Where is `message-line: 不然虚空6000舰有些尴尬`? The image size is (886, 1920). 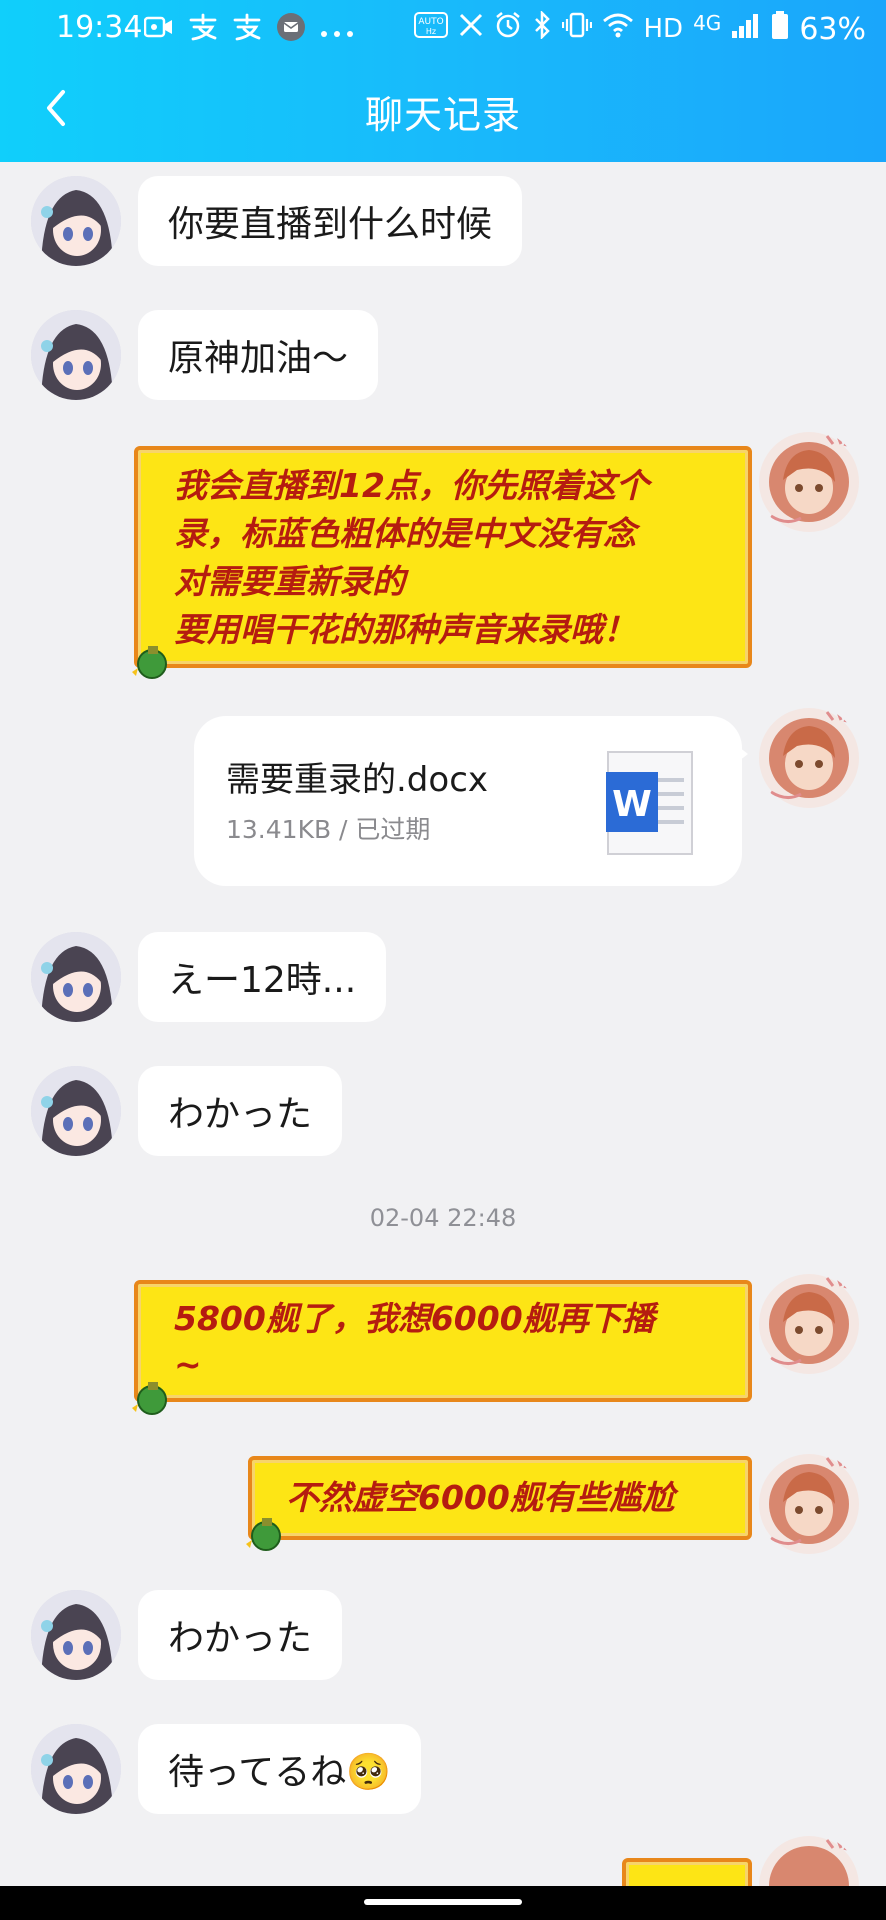 message-line: 不然虚空6000舰有些尴尬 is located at coordinates (480, 1497).